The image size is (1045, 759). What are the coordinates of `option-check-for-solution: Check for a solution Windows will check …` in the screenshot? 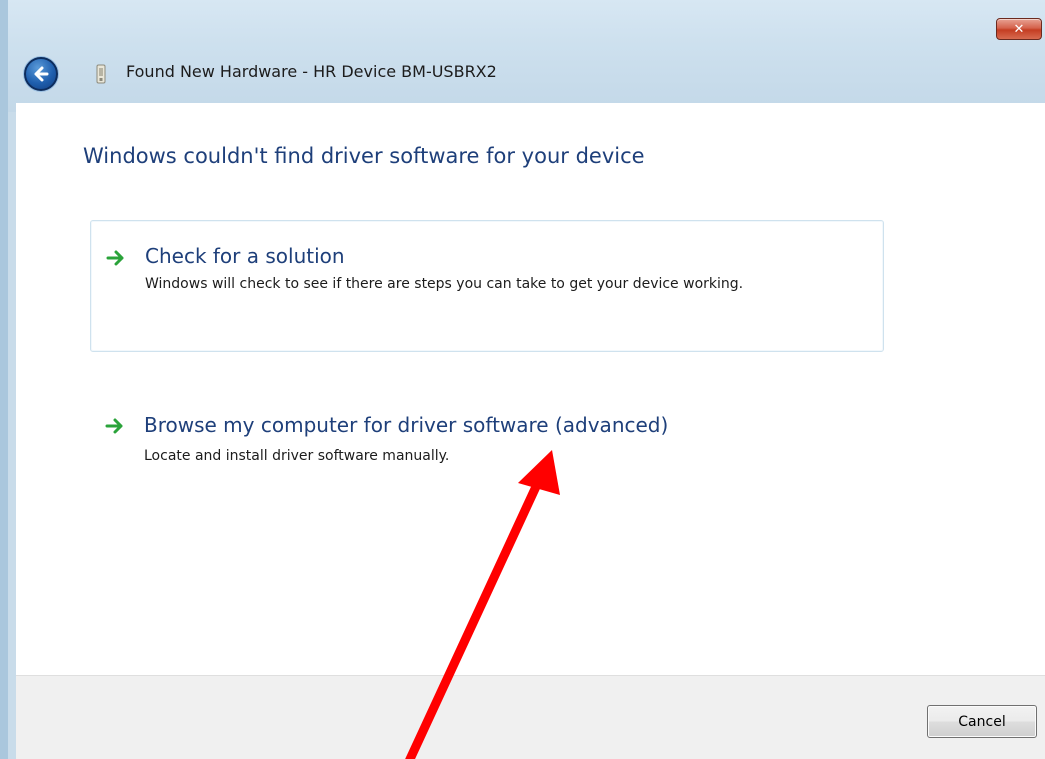 It's located at (487, 286).